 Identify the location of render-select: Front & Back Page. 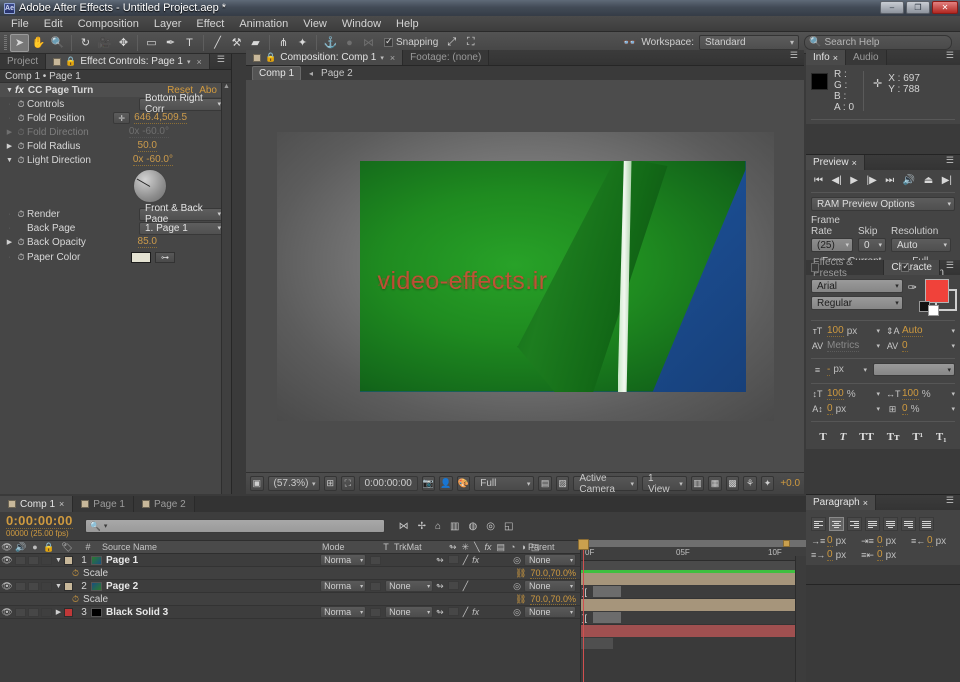
(182, 214).